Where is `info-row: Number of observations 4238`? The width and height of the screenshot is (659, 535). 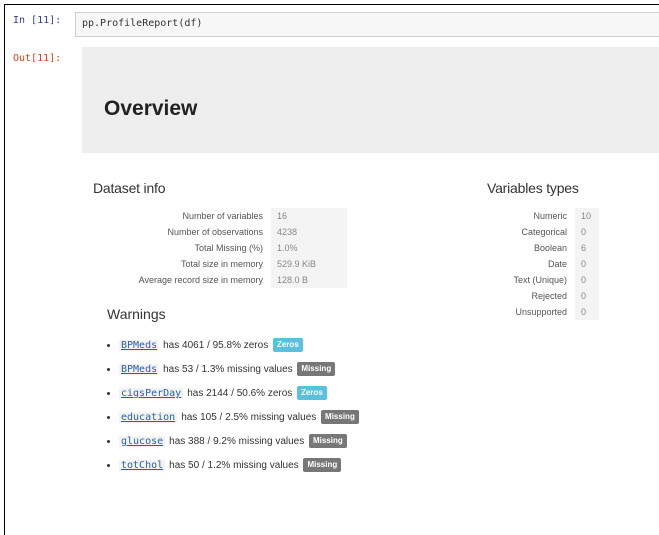
info-row: Number of observations 4238 is located at coordinates (220, 232).